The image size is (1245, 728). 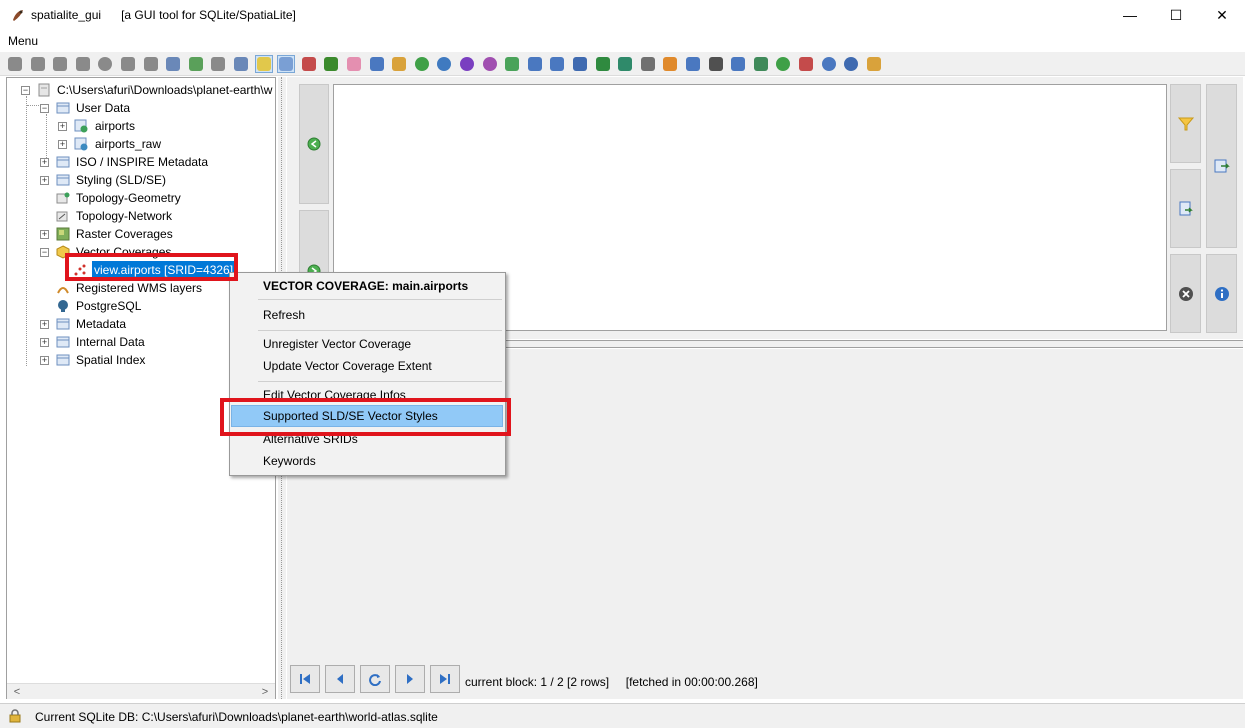 What do you see at coordinates (399, 64) in the screenshot?
I see `export-tool-button` at bounding box center [399, 64].